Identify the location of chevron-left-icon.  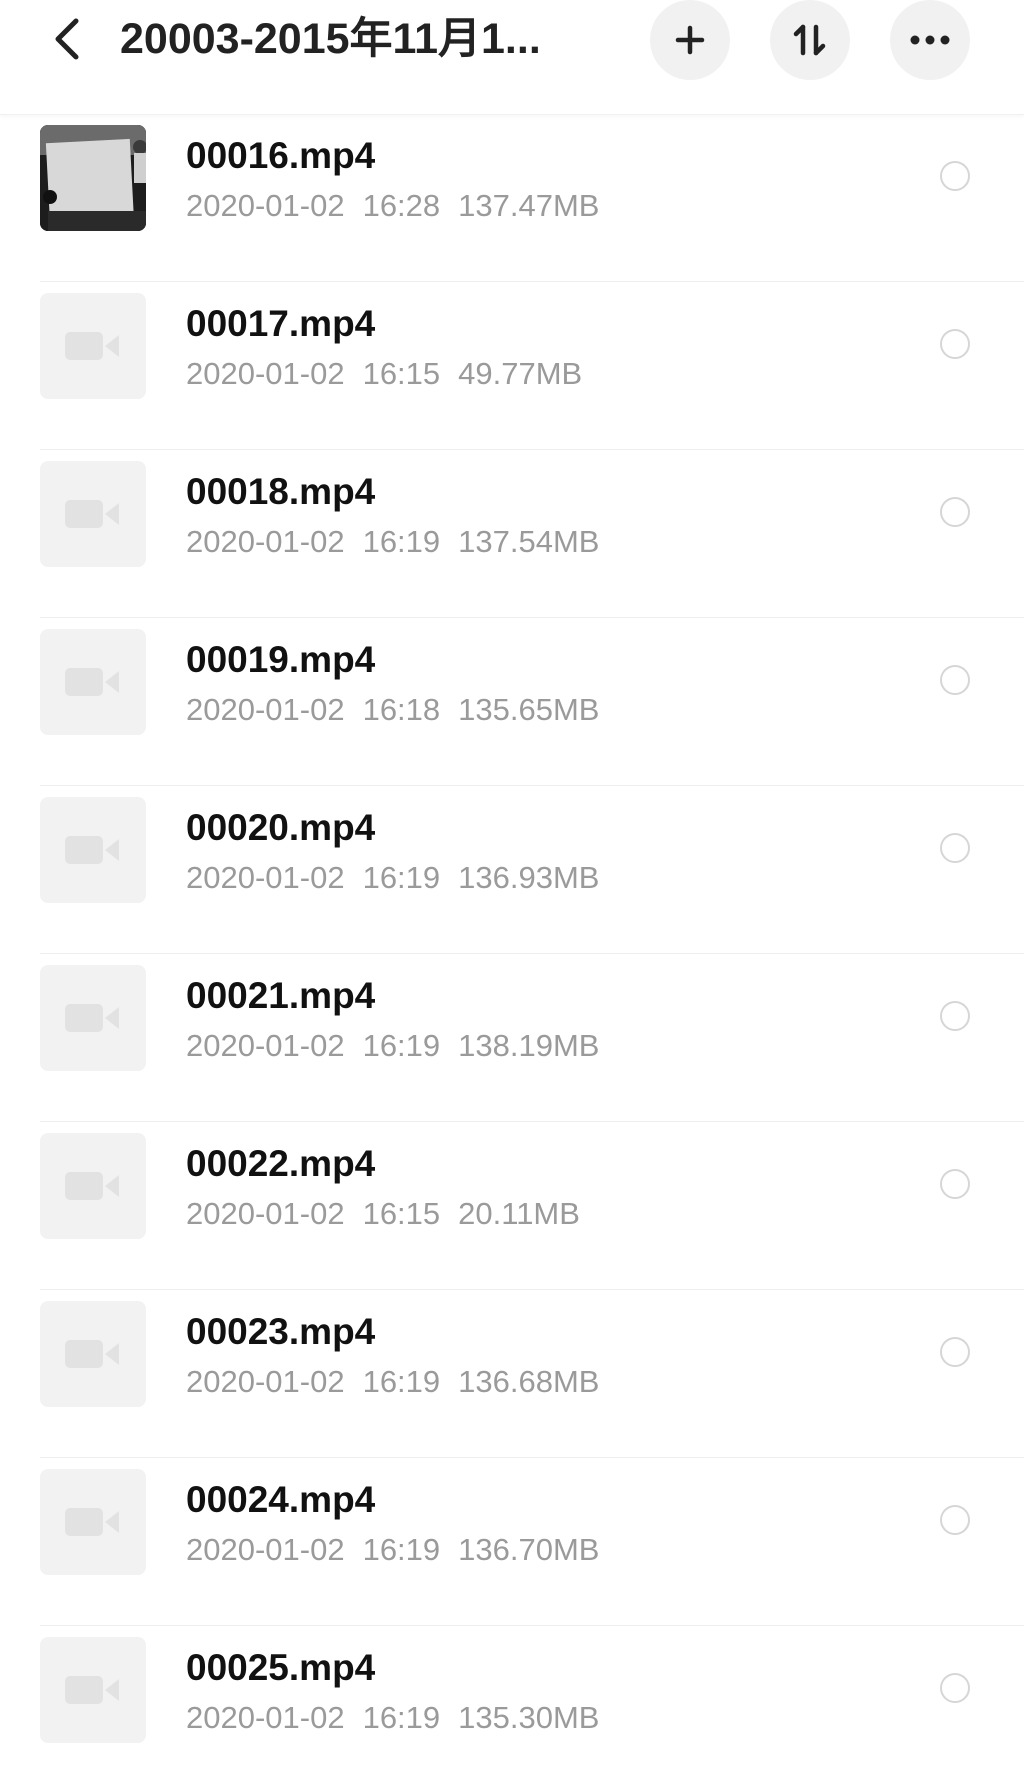
(67, 39).